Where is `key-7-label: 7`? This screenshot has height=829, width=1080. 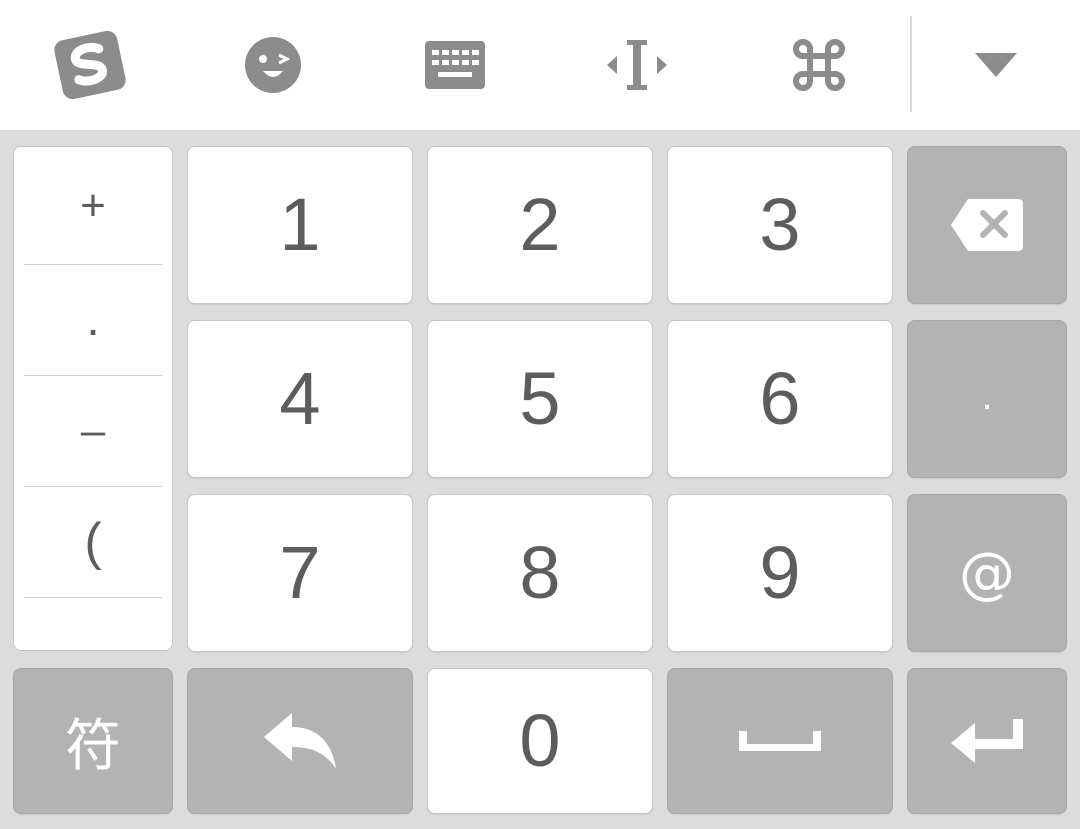 key-7-label: 7 is located at coordinates (300, 572).